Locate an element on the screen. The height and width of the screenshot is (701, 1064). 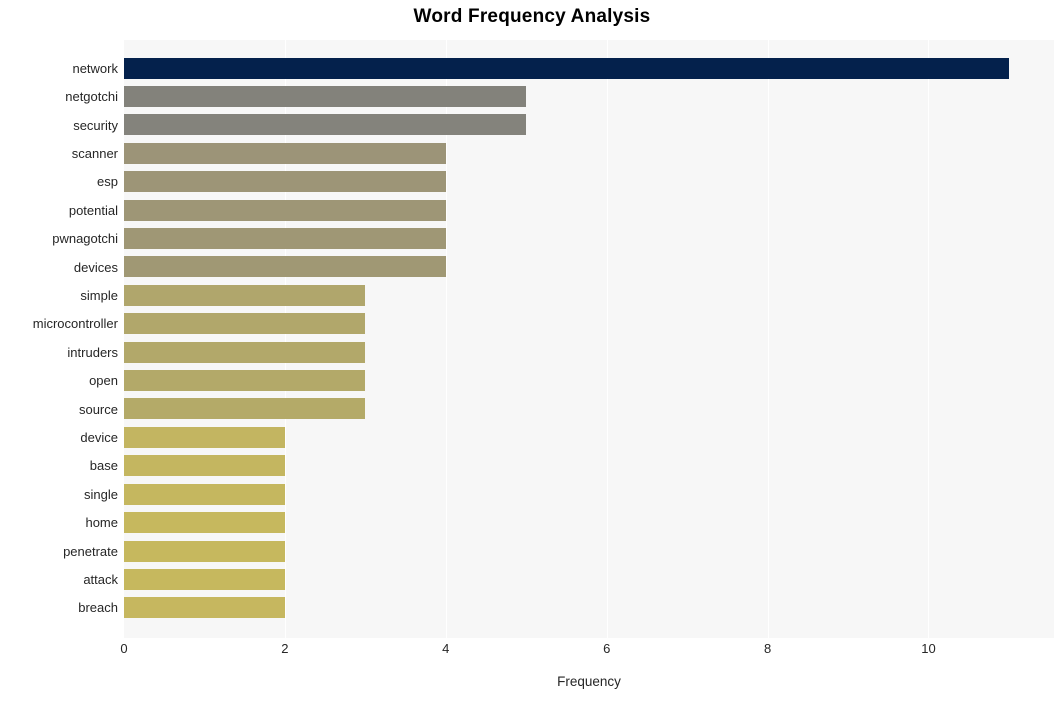
x-axis-tick-labels: 0 2 4 6 8 10 is located at coordinates (587, 654).